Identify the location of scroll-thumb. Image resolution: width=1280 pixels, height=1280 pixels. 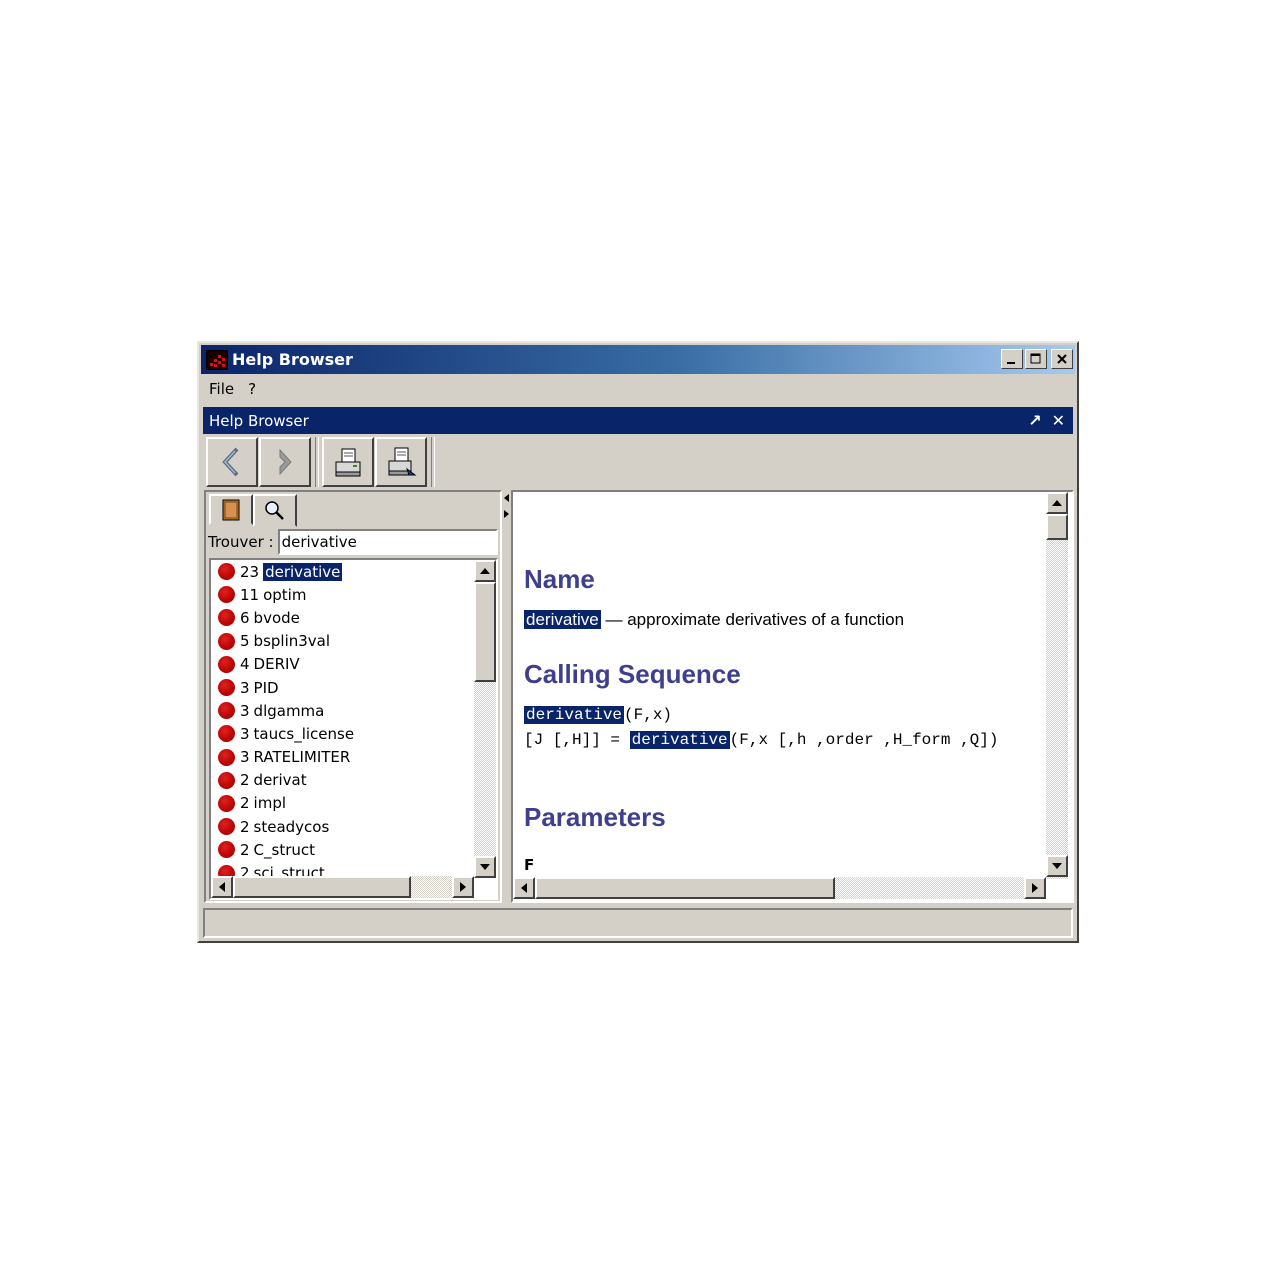
(485, 632).